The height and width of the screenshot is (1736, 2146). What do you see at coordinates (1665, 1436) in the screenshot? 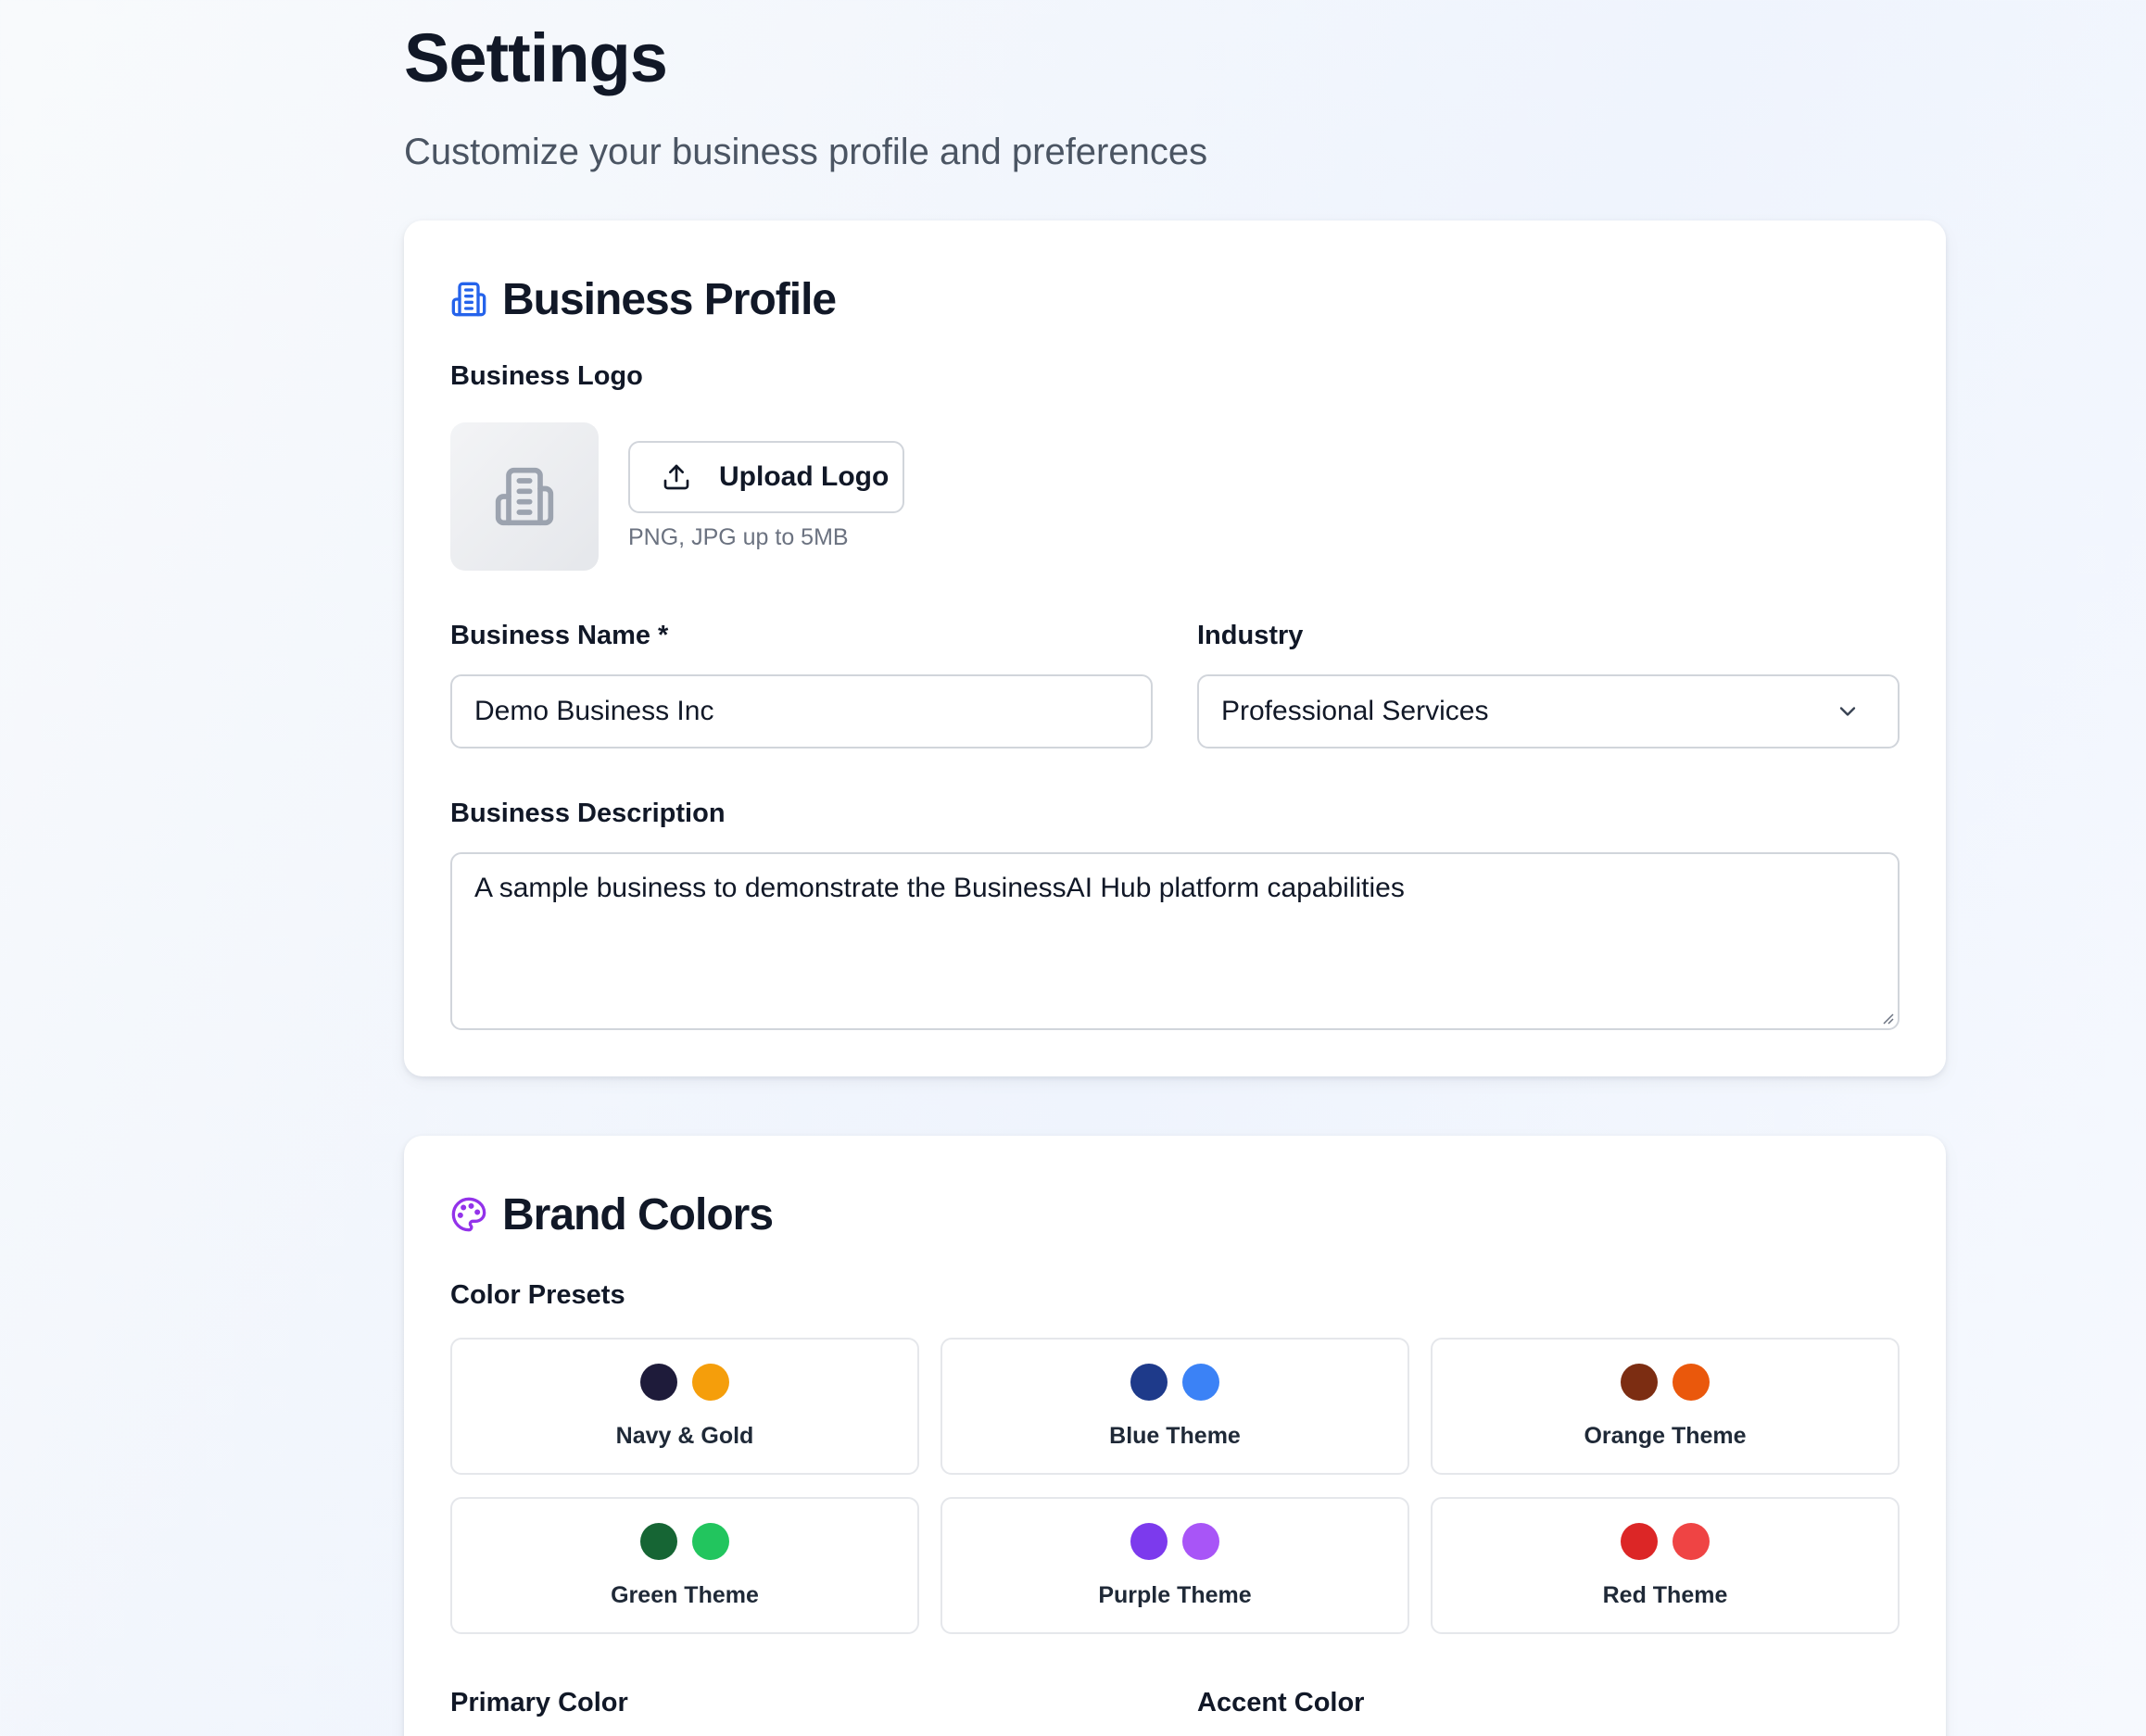
I see `preset-label: Orange Theme` at bounding box center [1665, 1436].